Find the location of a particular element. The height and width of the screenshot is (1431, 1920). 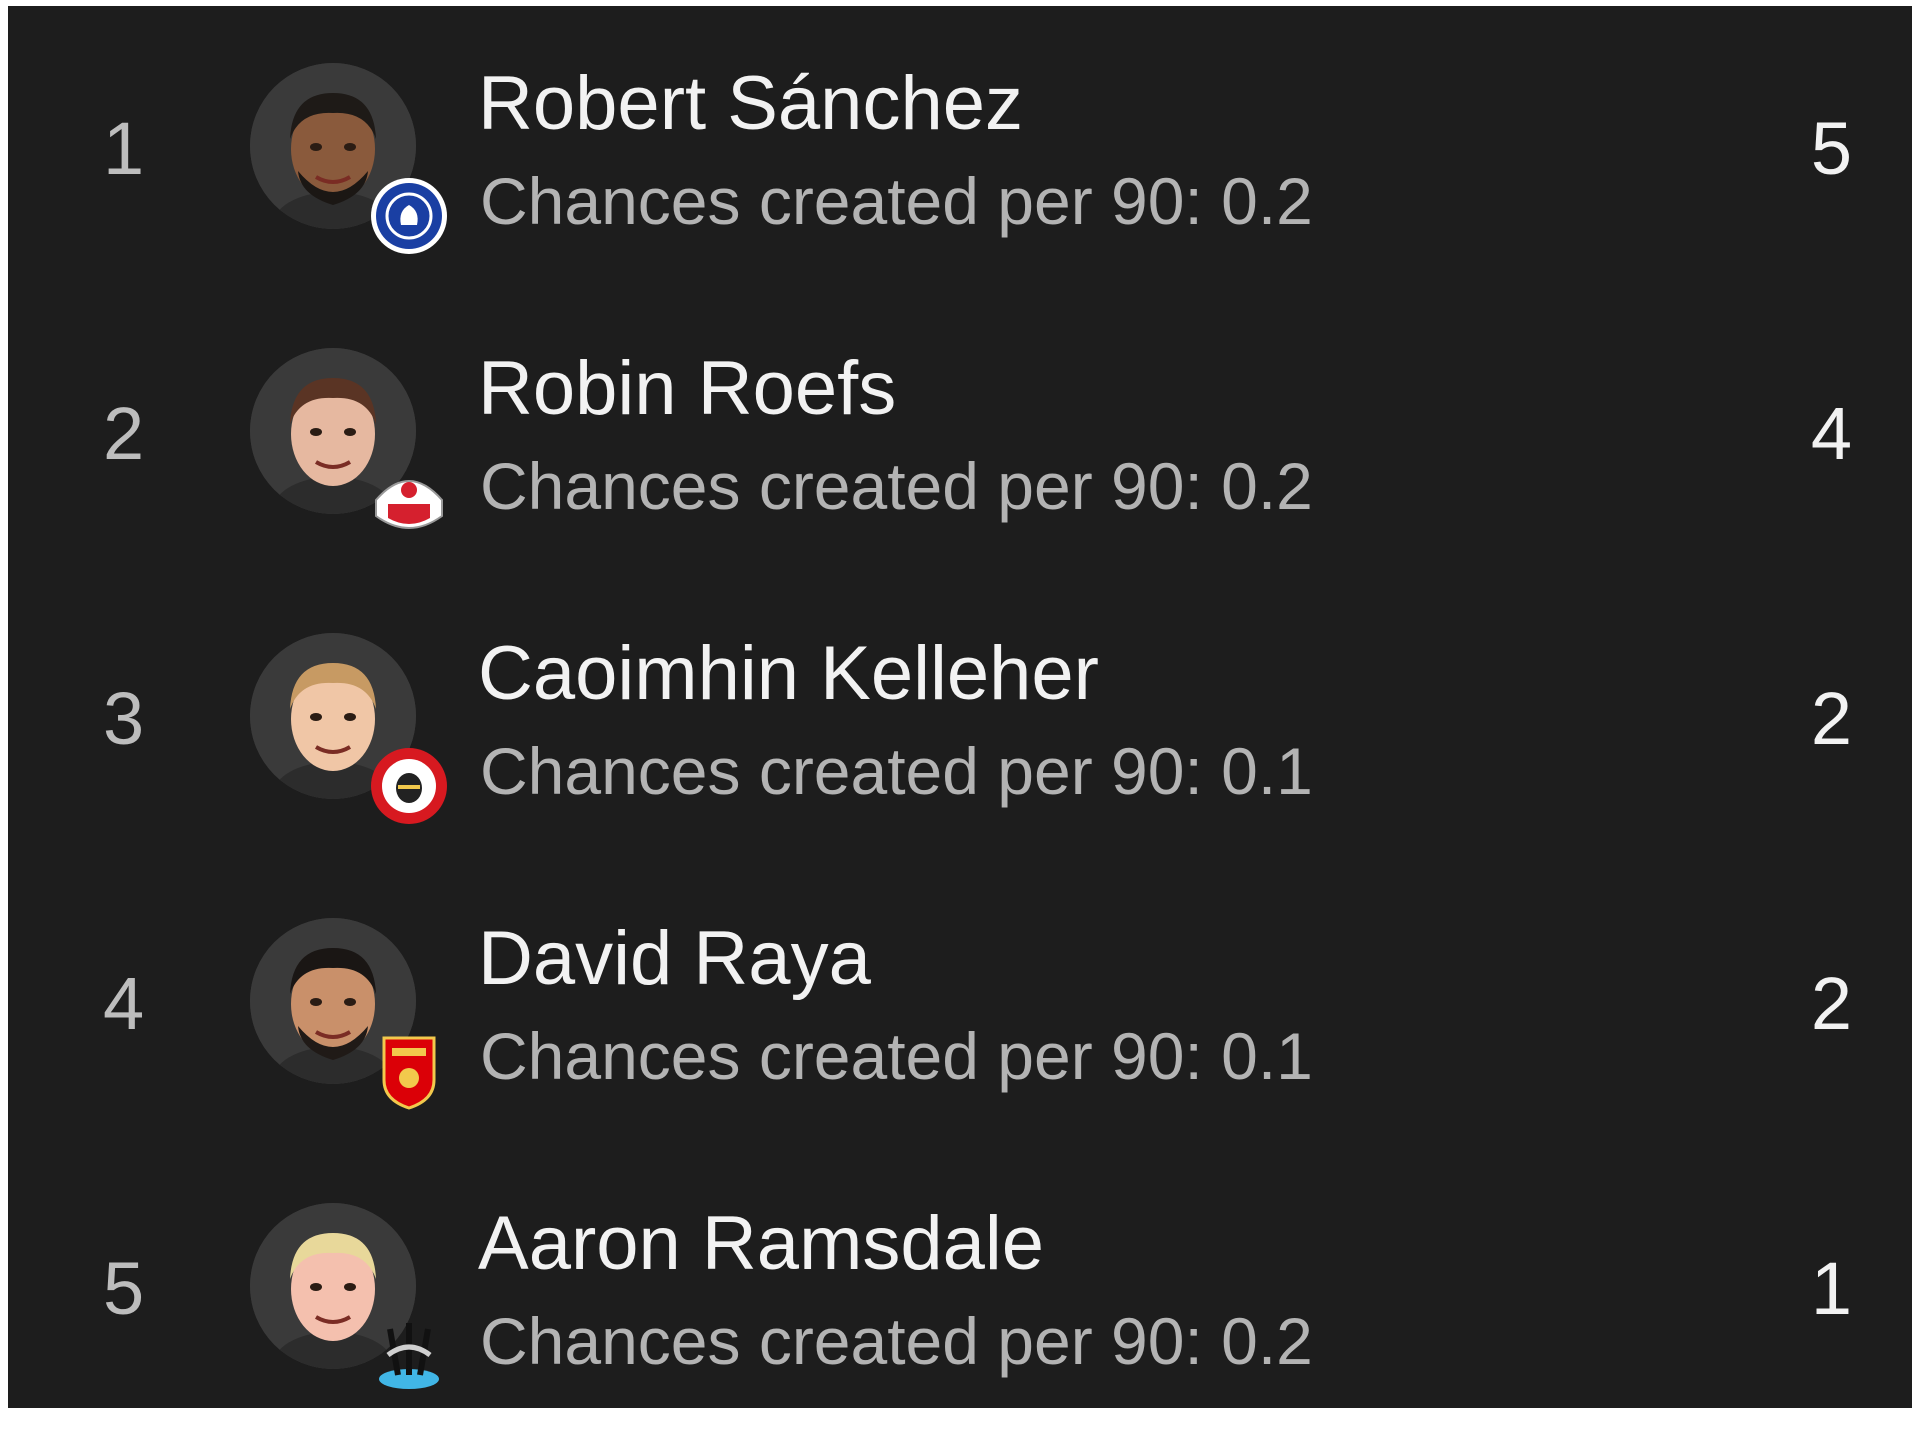

player-name: David Raya is located at coordinates (674, 958).